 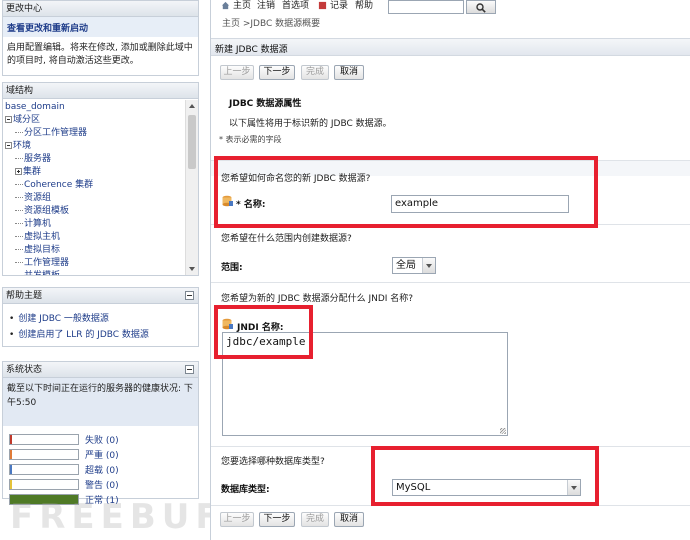 I want to click on wizard-buttons-bottom: 上一步 下一步 完成 取消, so click(x=295, y=520).